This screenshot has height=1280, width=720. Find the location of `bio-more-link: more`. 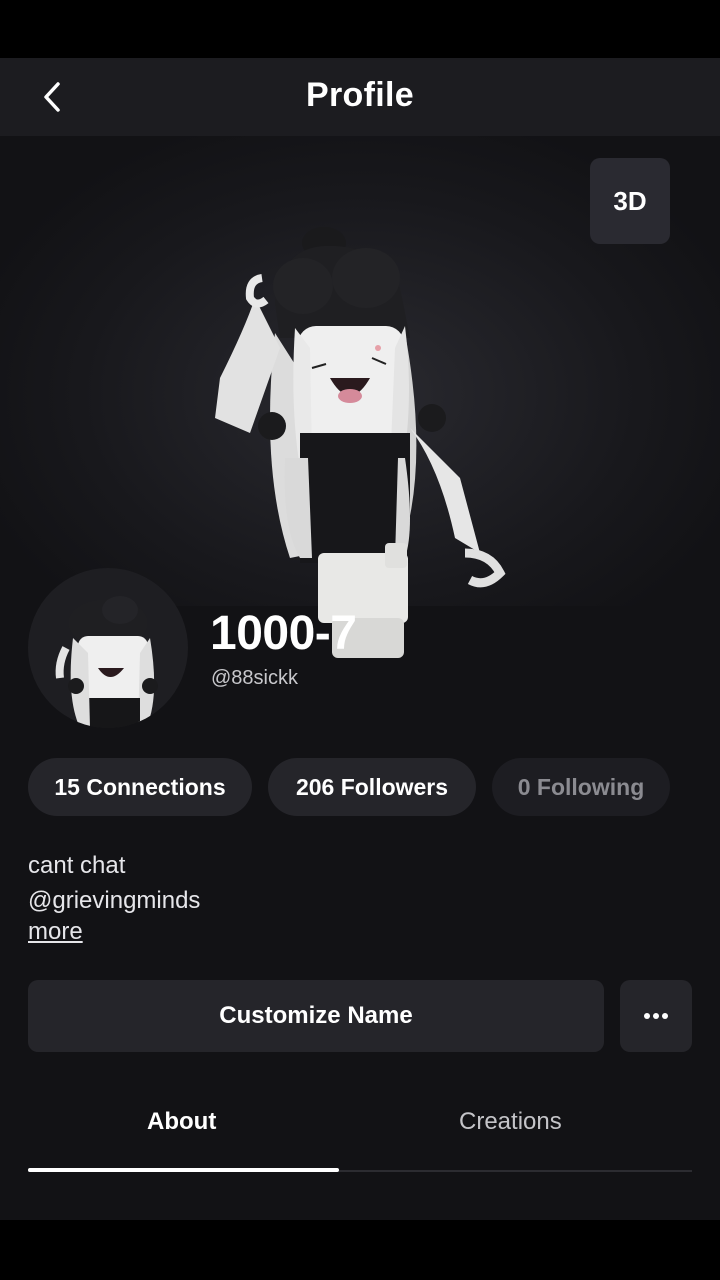

bio-more-link: more is located at coordinates (55, 932).